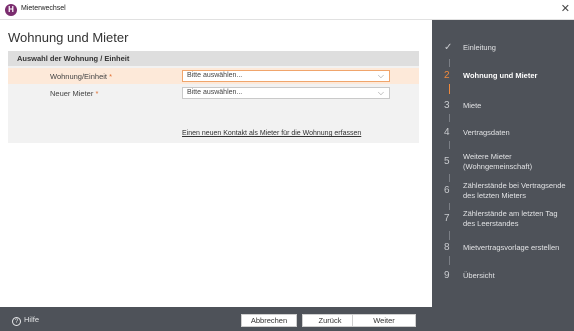 This screenshot has height=331, width=574. I want to click on check-icon: ✓, so click(448, 47).